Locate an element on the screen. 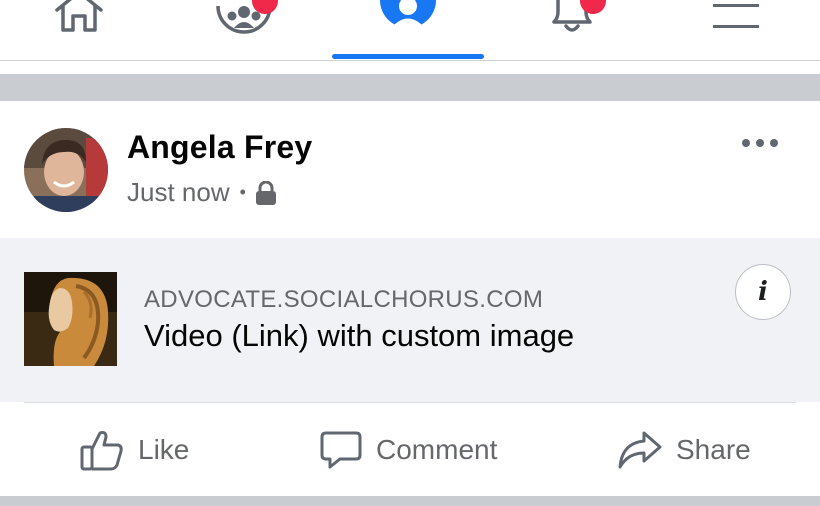 This screenshot has height=506, width=820. share-button: Share is located at coordinates (684, 450).